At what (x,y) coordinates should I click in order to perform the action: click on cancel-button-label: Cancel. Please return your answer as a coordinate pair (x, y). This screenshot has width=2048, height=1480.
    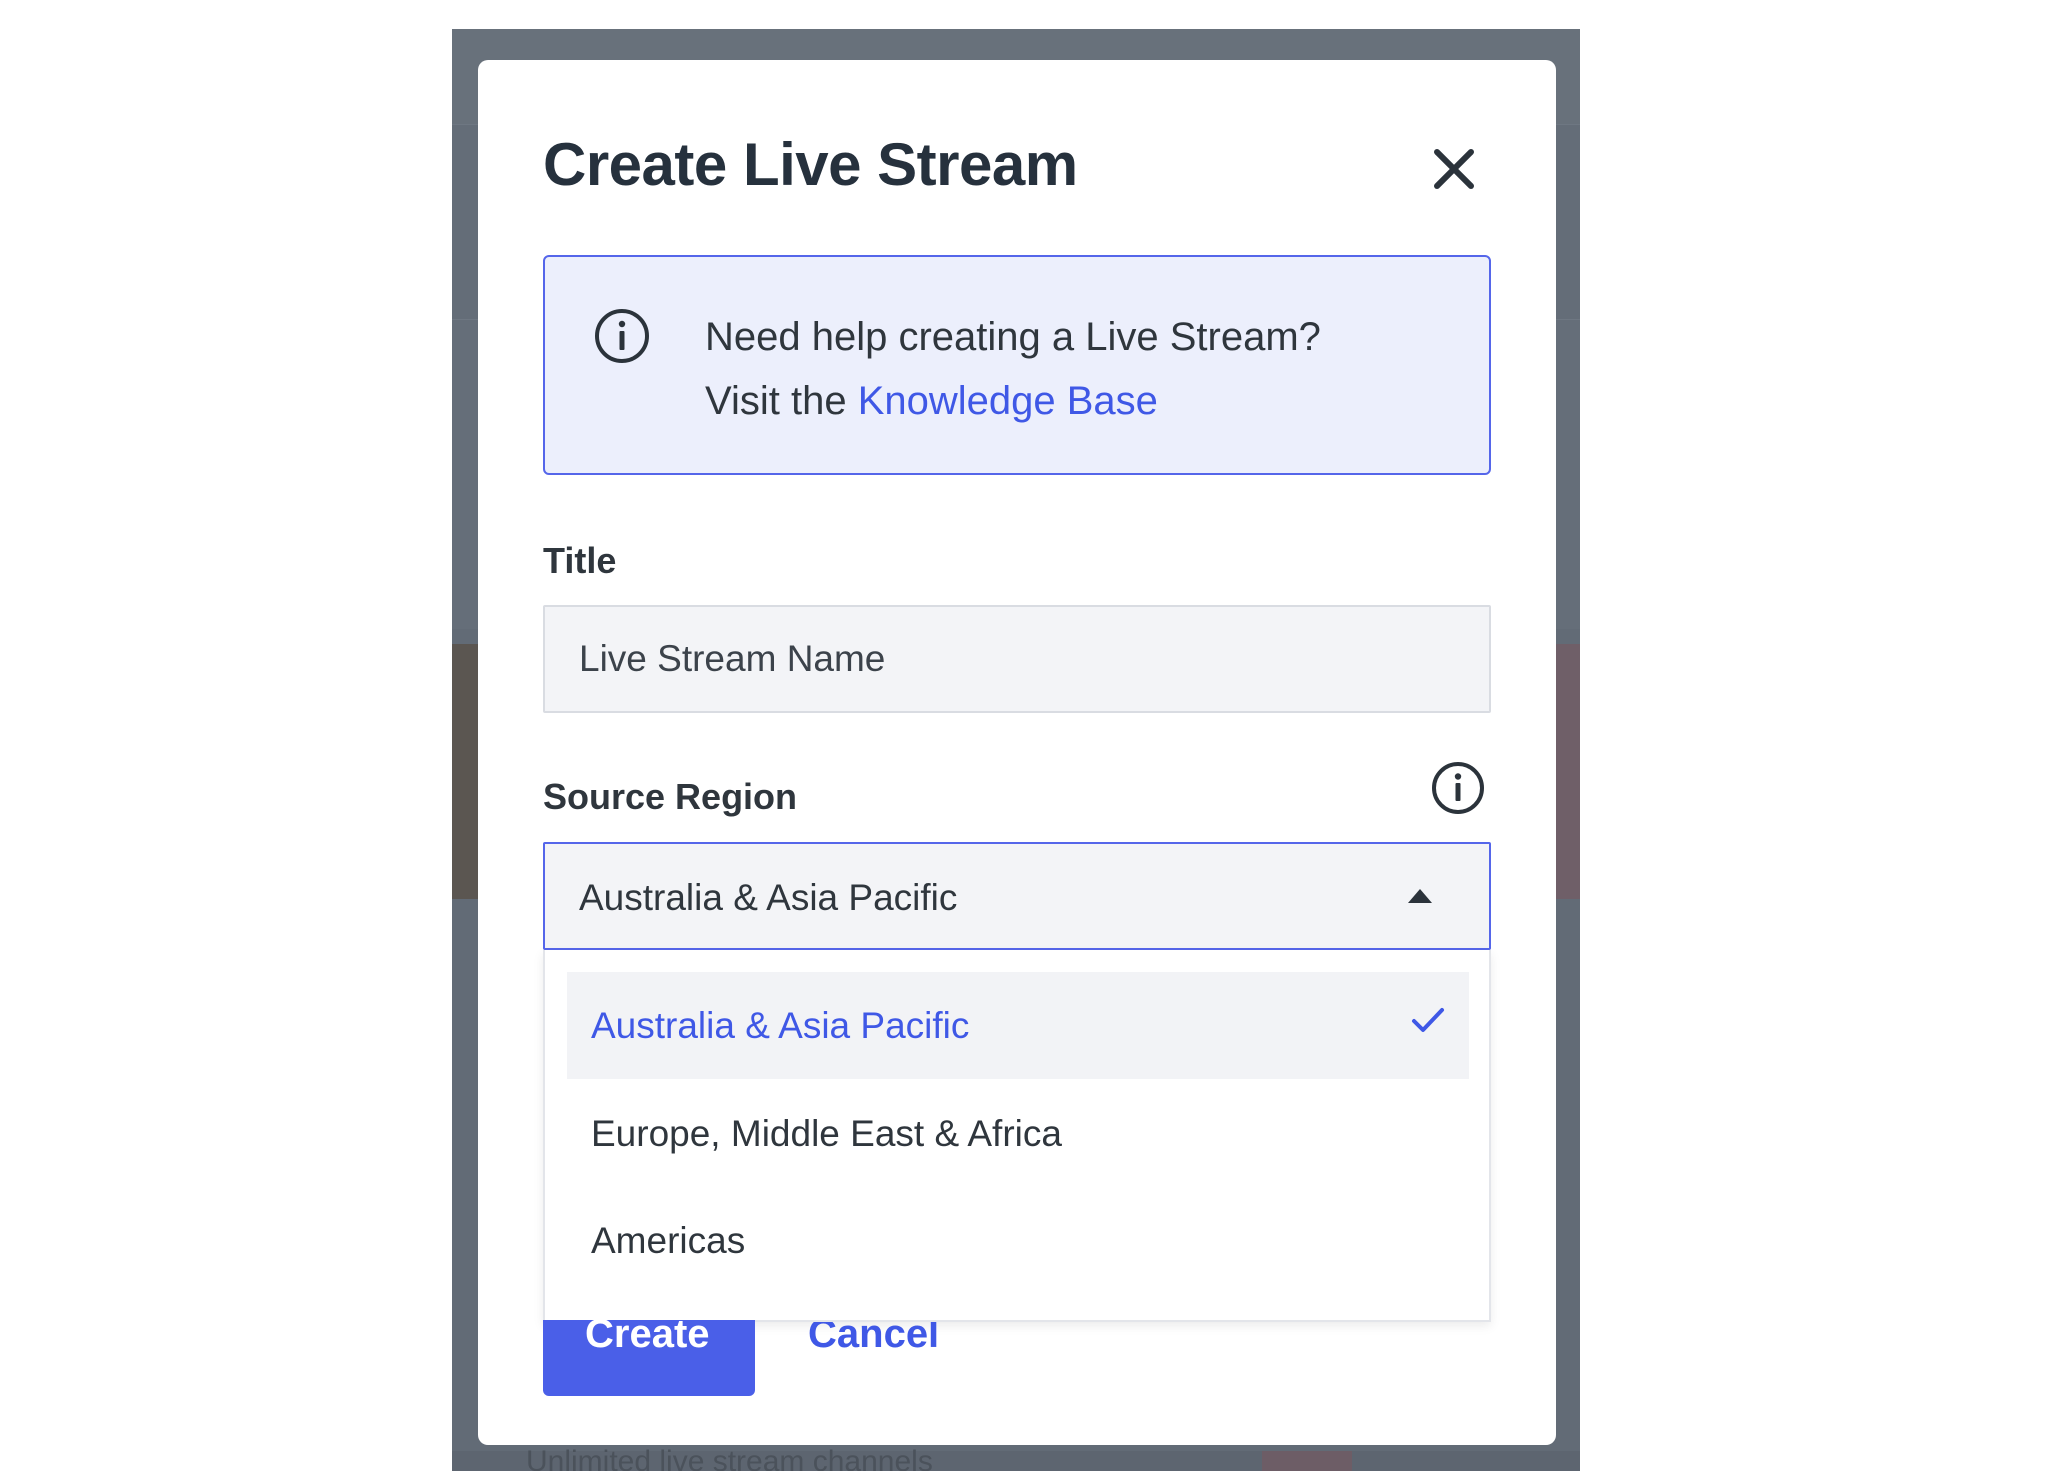
    Looking at the image, I should click on (874, 1339).